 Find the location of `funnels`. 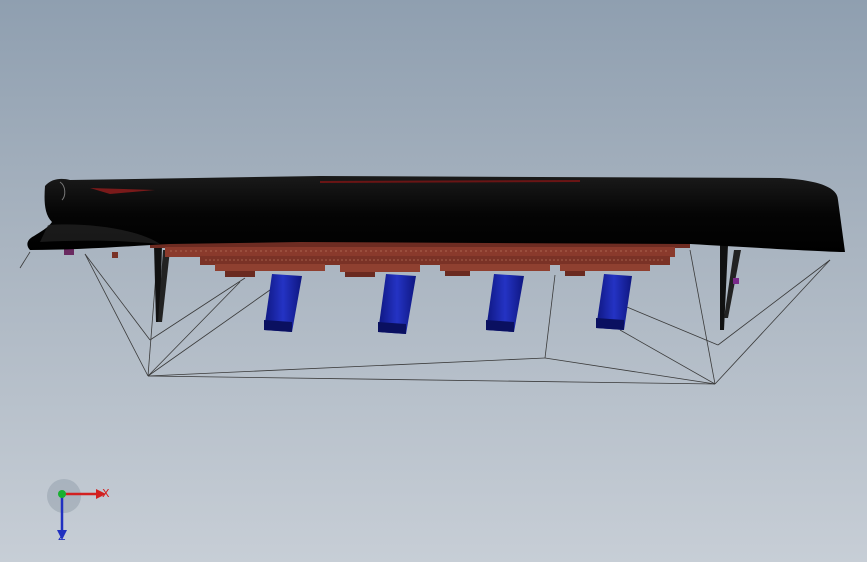

funnels is located at coordinates (448, 304).